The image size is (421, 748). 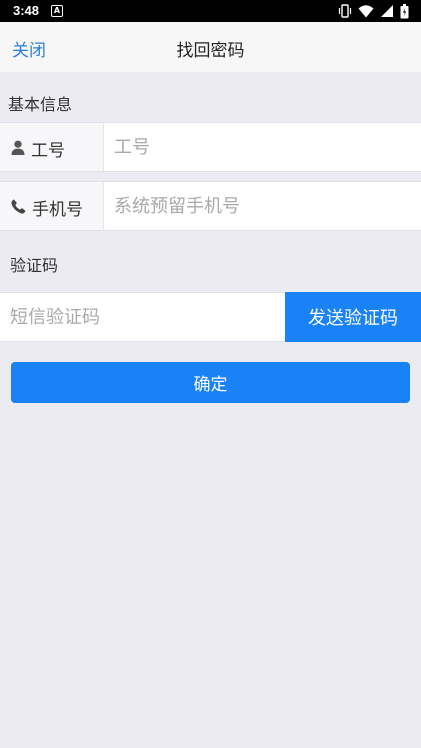 I want to click on section-verification-label: 验证码, so click(x=34, y=265).